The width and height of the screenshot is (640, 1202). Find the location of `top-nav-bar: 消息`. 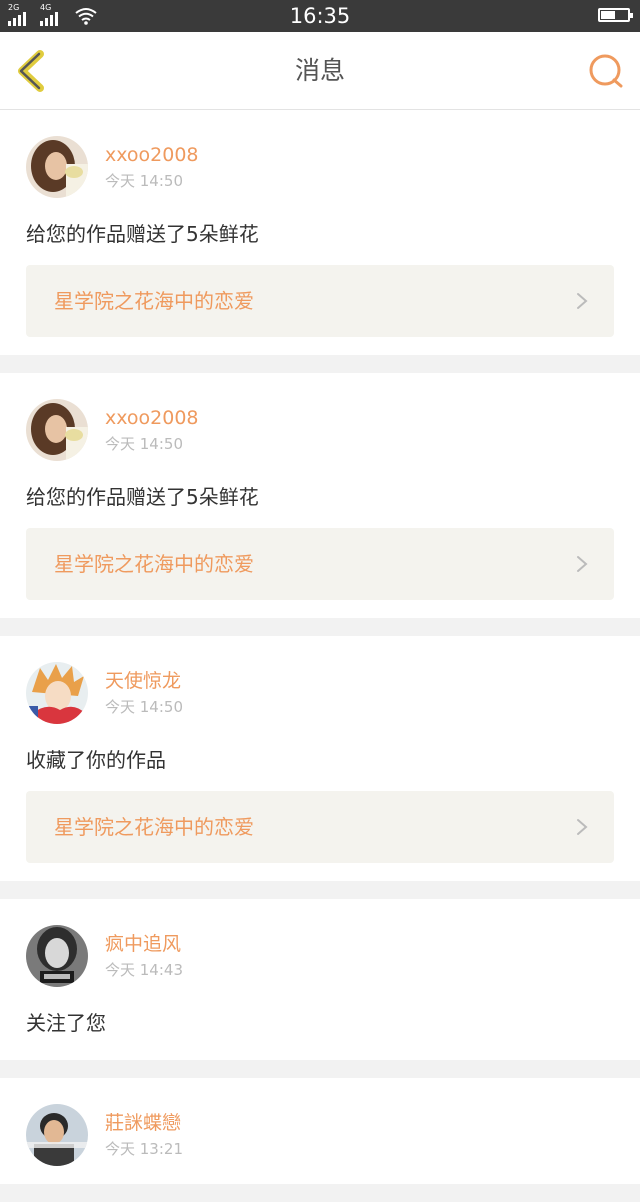

top-nav-bar: 消息 is located at coordinates (320, 71).